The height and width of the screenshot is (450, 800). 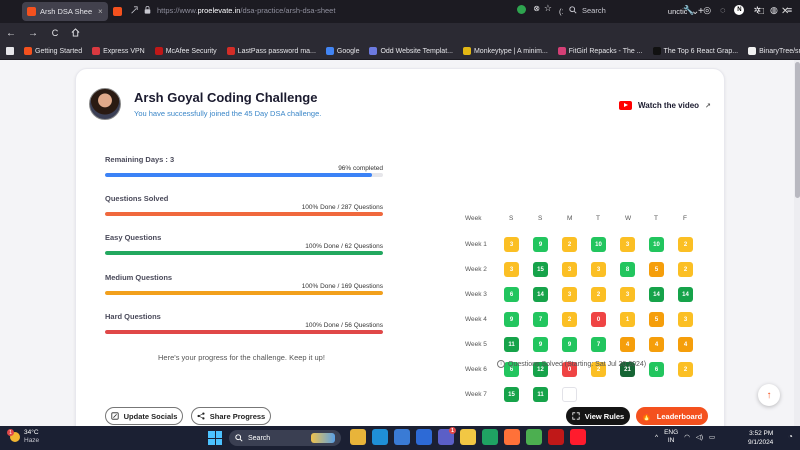 What do you see at coordinates (707, 10) in the screenshot?
I see `shield-icon: ◎` at bounding box center [707, 10].